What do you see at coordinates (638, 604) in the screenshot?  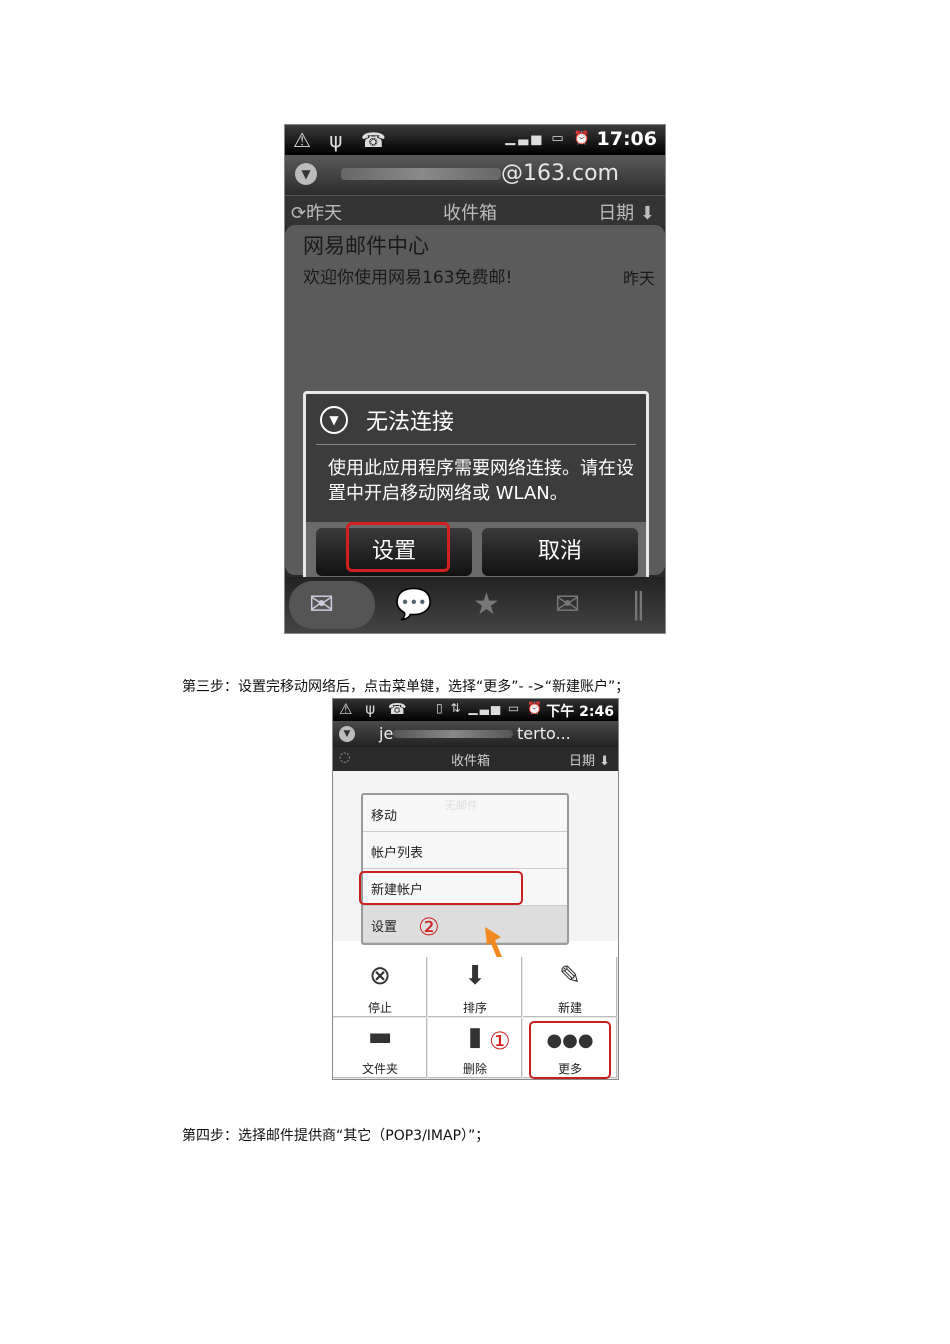 I see `attachment-icon: ∥` at bounding box center [638, 604].